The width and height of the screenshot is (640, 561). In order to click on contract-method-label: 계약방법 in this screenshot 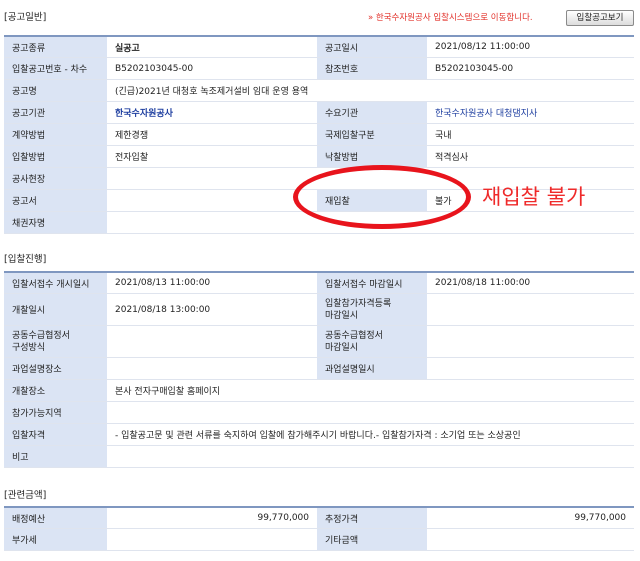, I will do `click(55, 134)`.